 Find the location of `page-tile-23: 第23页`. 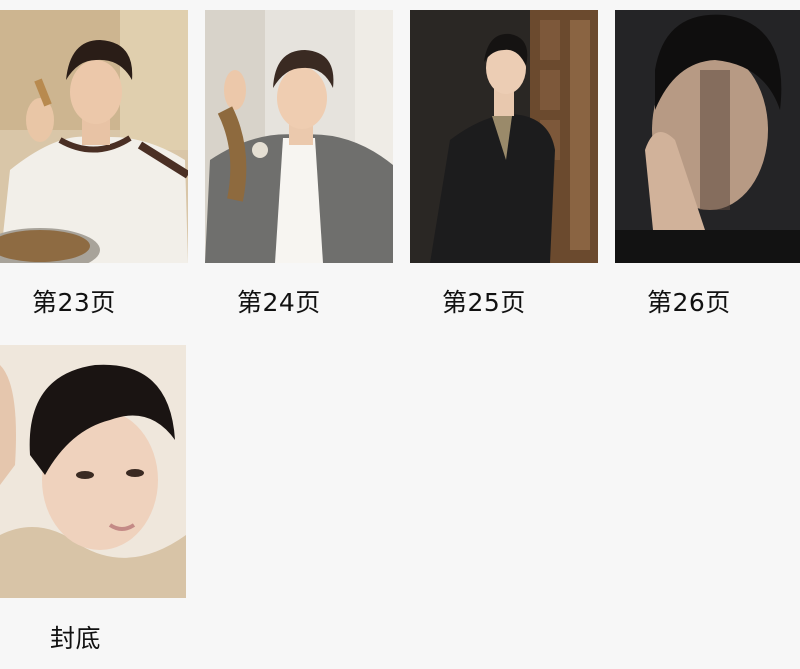

page-tile-23: 第23页 is located at coordinates (95, 165).